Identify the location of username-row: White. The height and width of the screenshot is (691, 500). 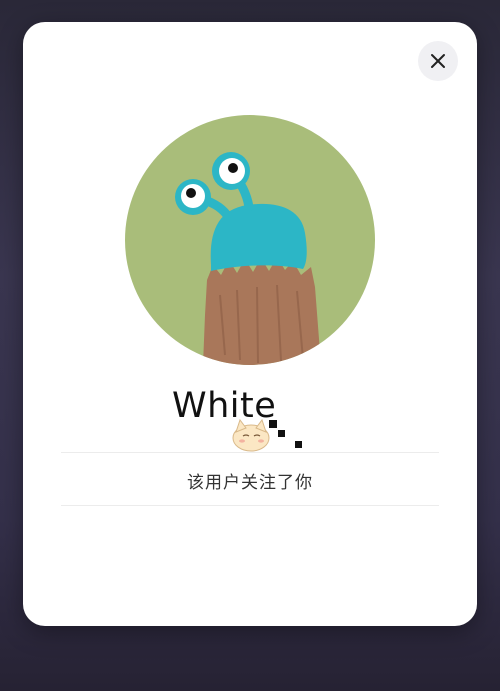
(250, 418).